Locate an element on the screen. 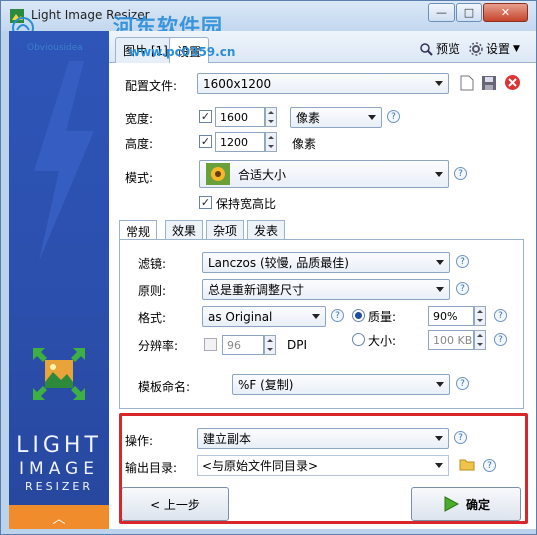 This screenshot has height=535, width=537. tab-effects: 效果 is located at coordinates (184, 230).